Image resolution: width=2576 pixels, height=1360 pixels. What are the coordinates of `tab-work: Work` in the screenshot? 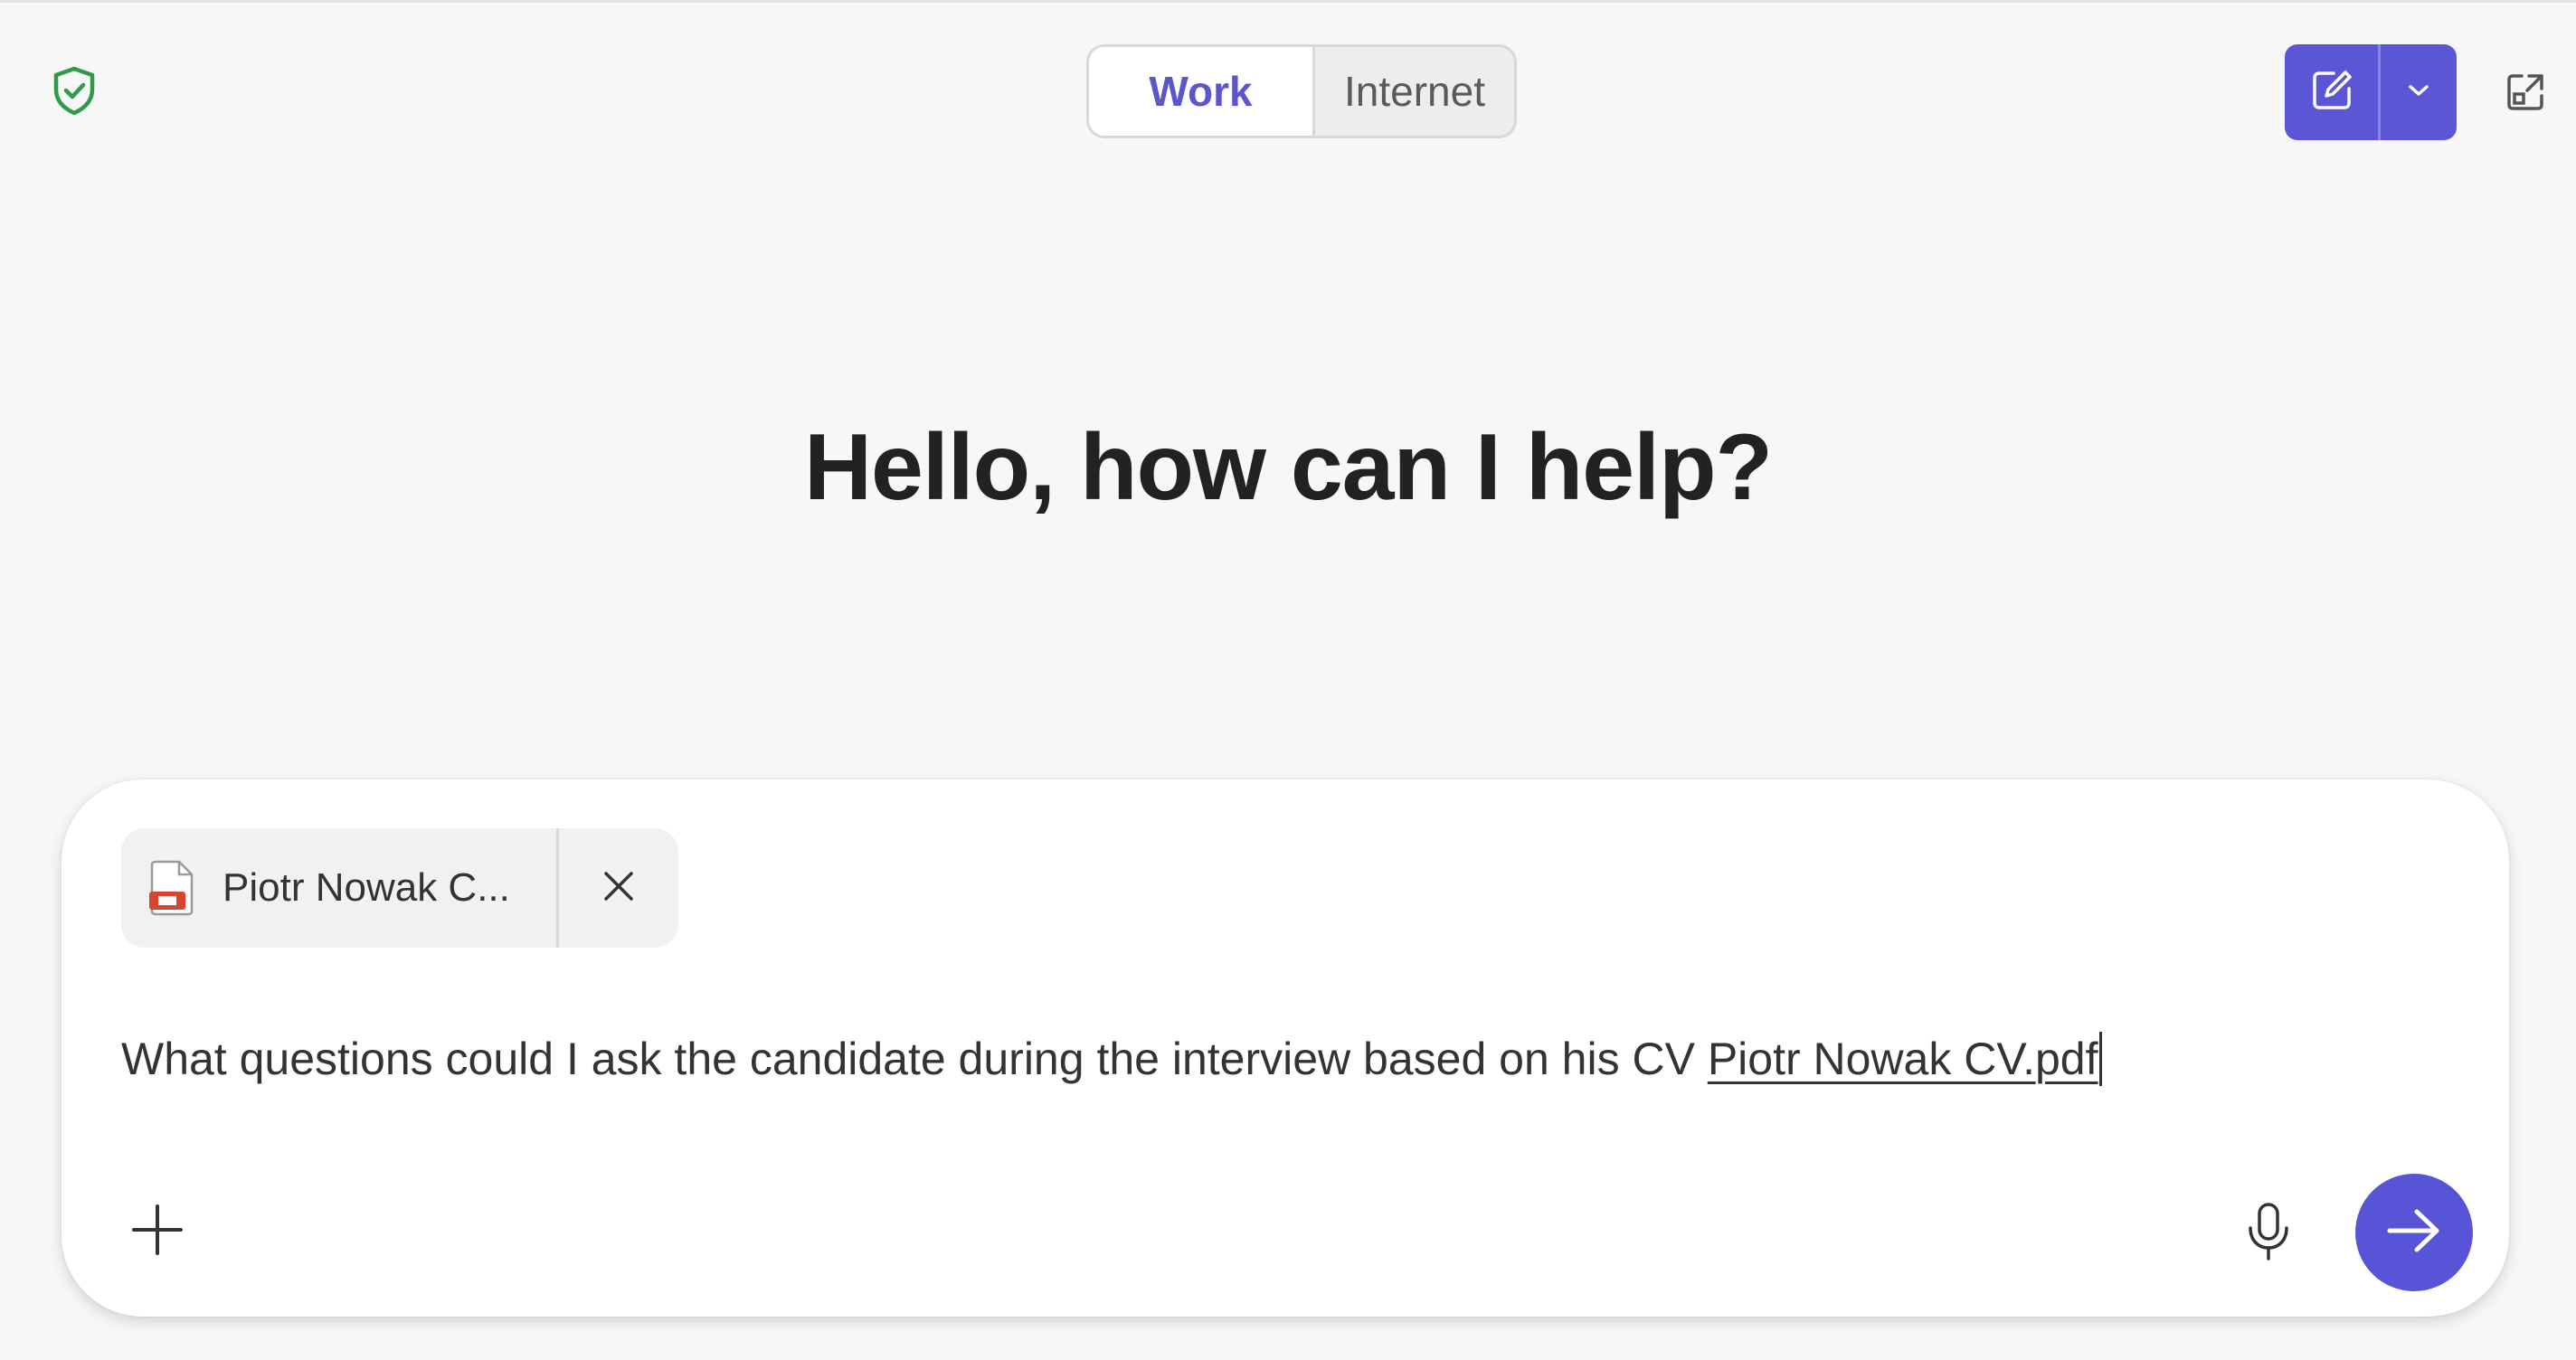 It's located at (1202, 91).